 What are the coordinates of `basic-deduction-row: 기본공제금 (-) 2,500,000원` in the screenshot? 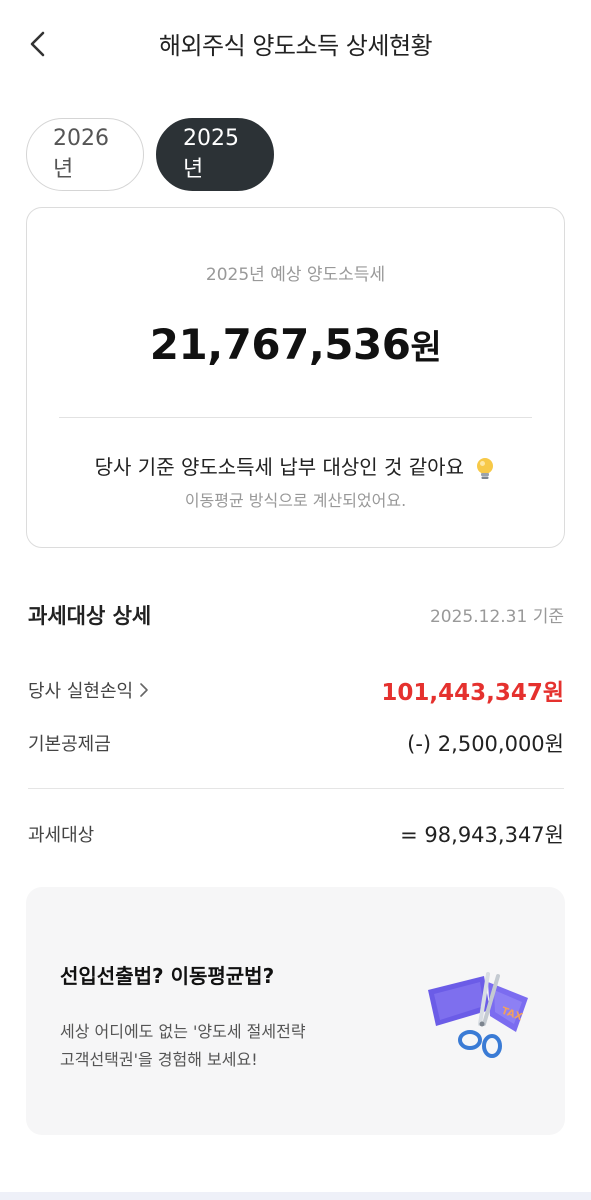 It's located at (296, 743).